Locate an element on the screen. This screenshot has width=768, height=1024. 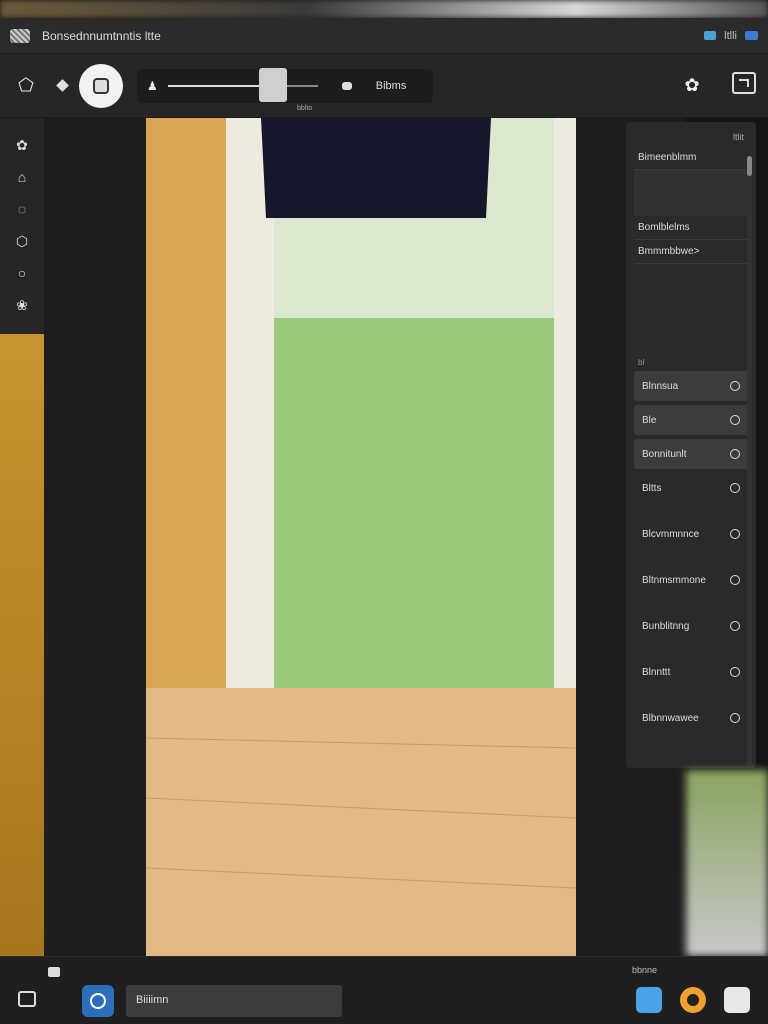
adjustment-item-label: Bonnitunlt is located at coordinates (664, 454).